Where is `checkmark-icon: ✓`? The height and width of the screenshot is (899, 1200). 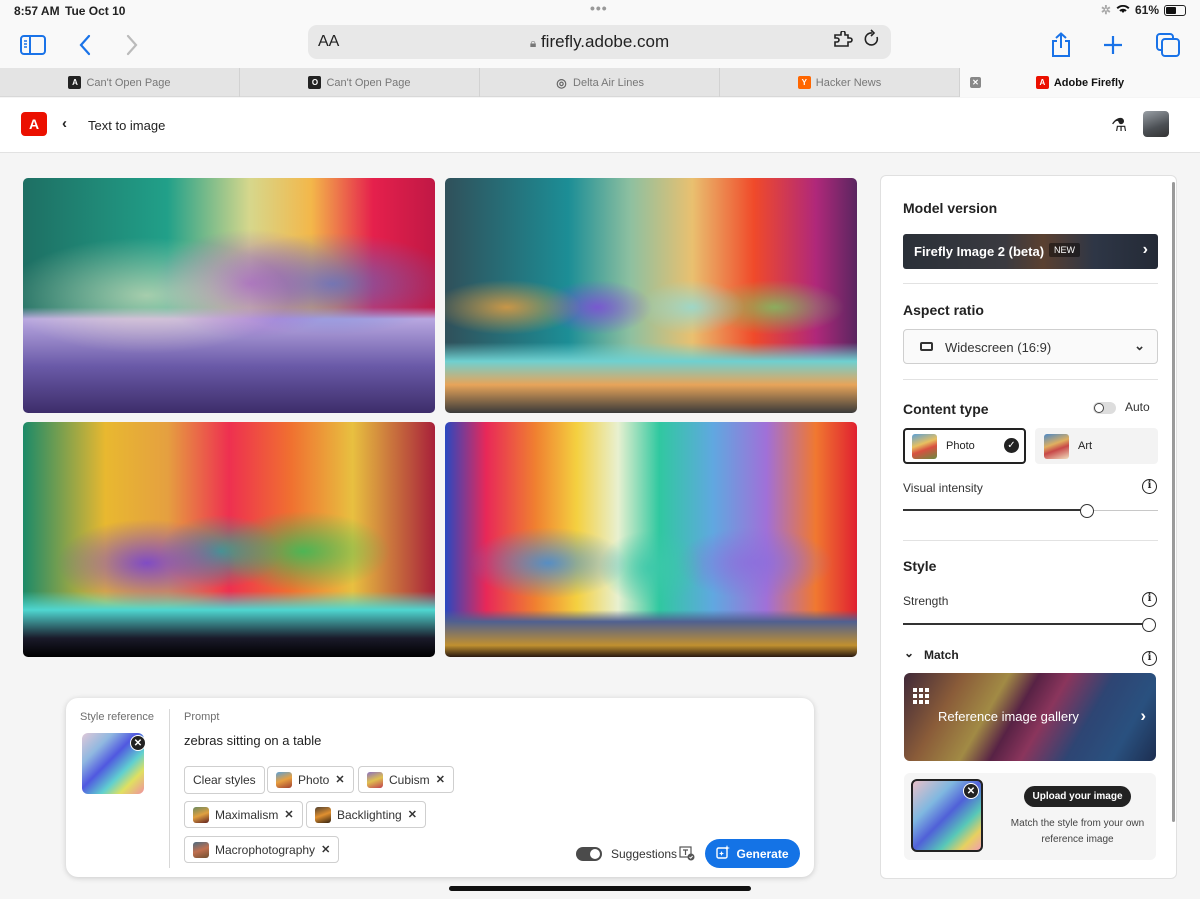
checkmark-icon: ✓ is located at coordinates (1011, 445).